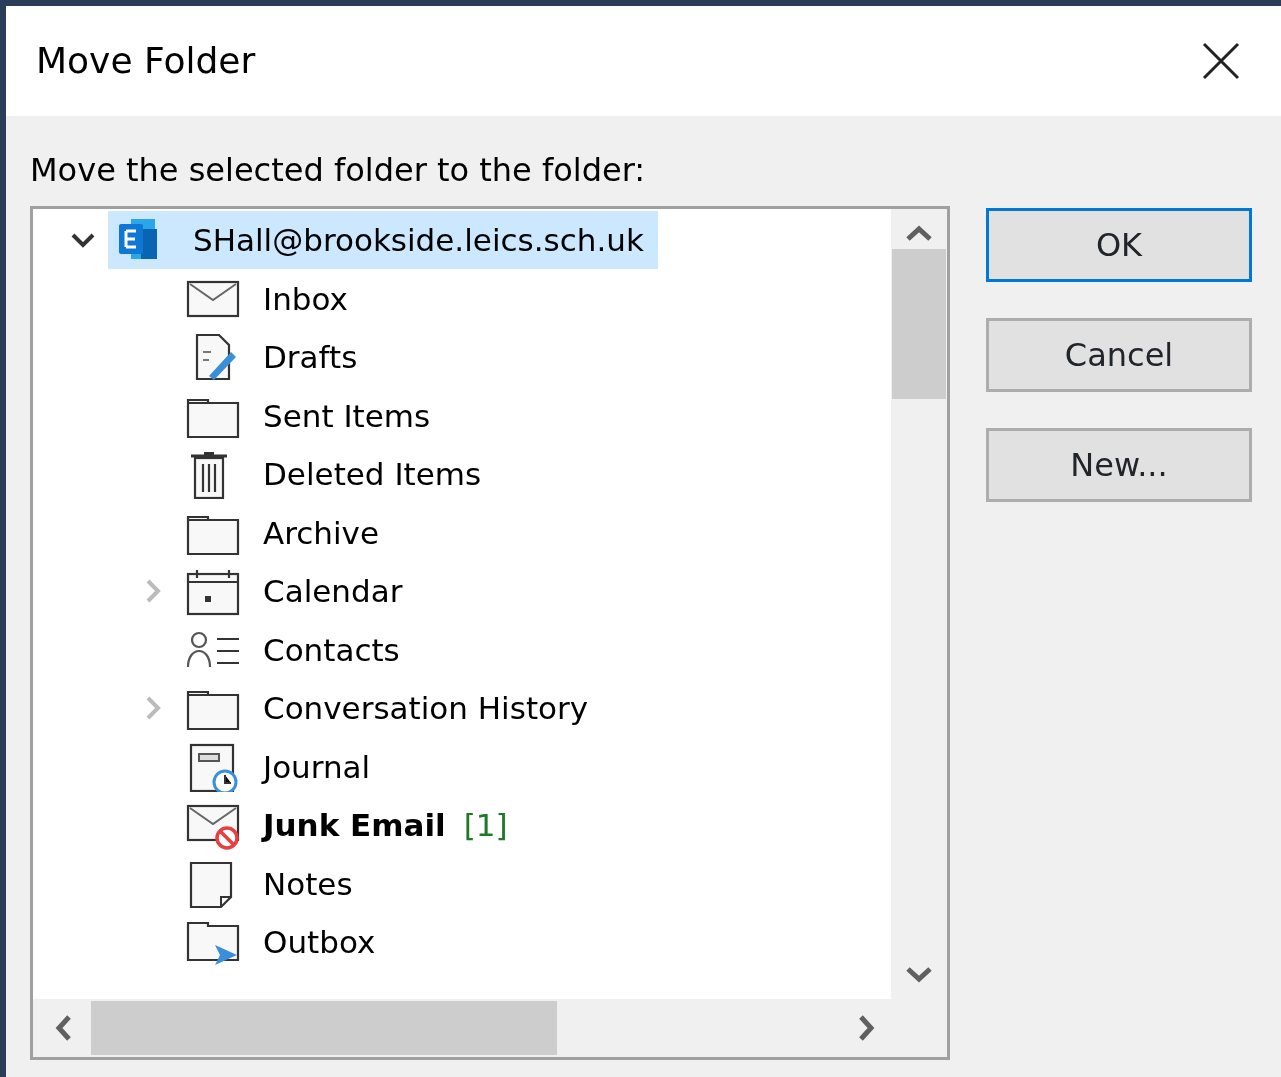 The height and width of the screenshot is (1077, 1281). Describe the element at coordinates (308, 883) in the screenshot. I see `folder-name: Notes` at that location.